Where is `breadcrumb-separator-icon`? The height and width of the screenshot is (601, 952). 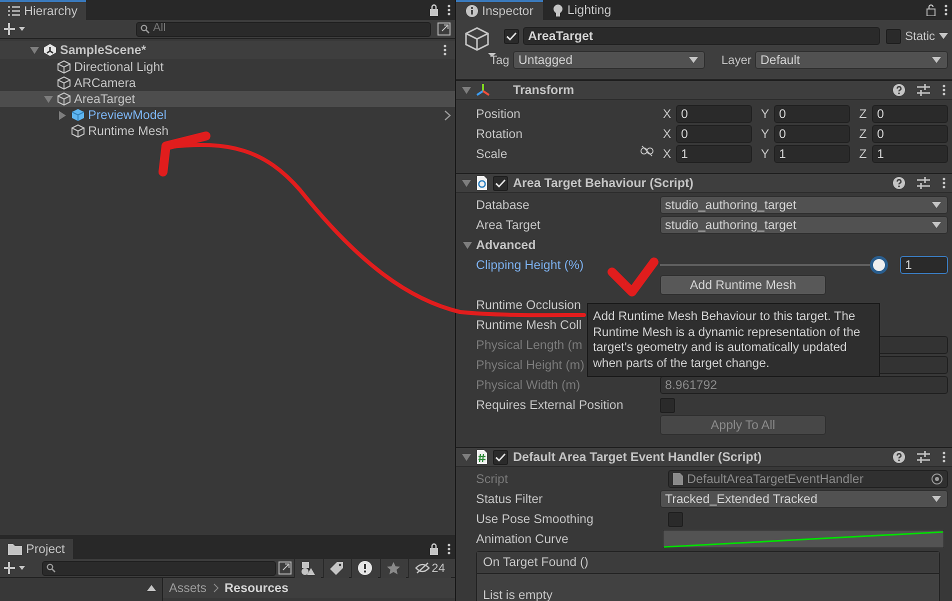 breadcrumb-separator-icon is located at coordinates (215, 588).